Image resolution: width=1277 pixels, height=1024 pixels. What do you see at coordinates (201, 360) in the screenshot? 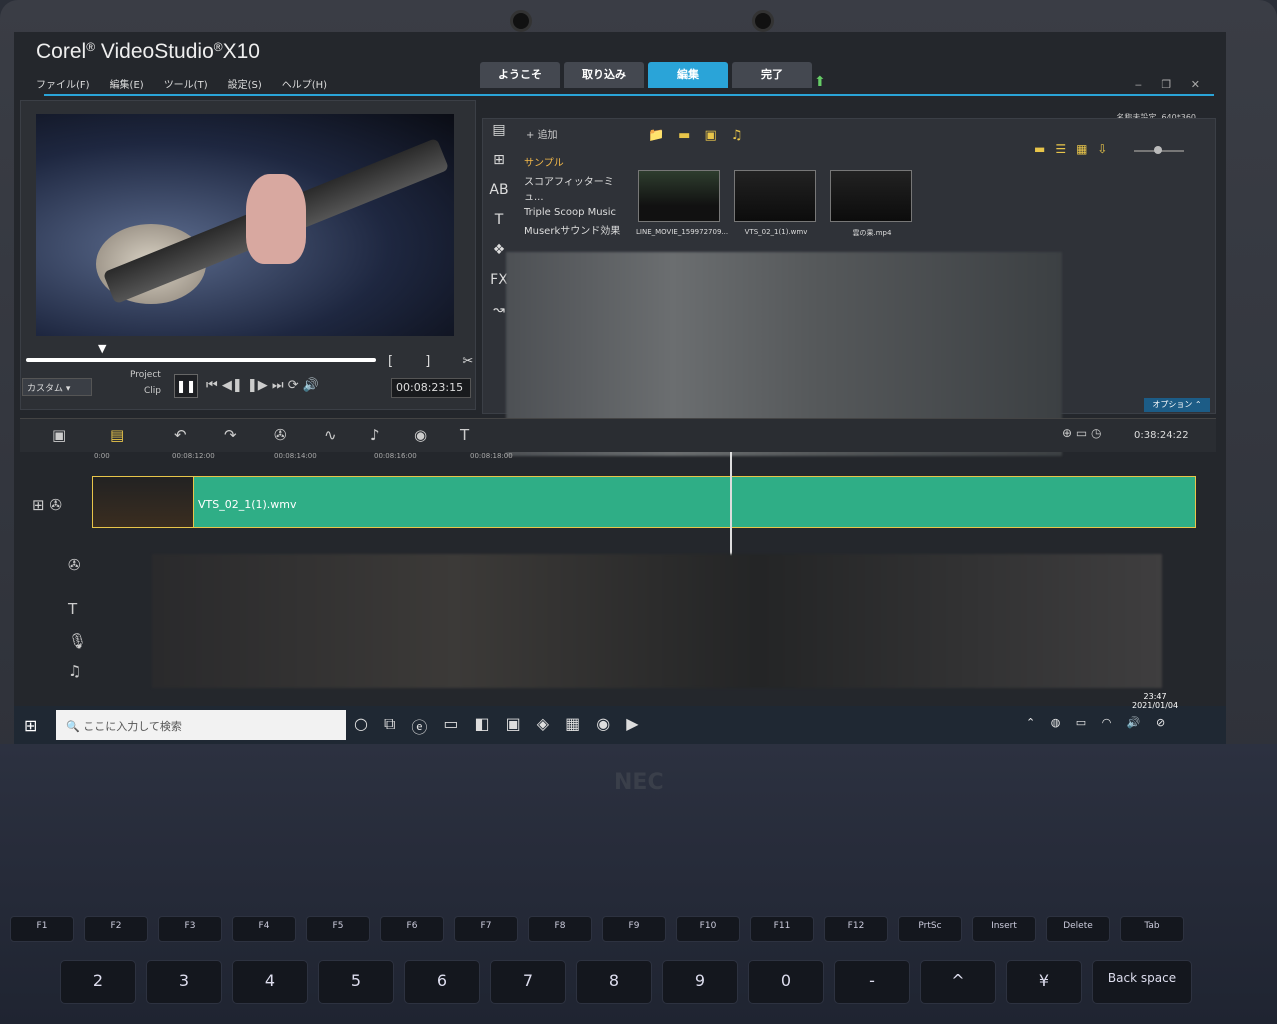
I see `scrub-bar` at bounding box center [201, 360].